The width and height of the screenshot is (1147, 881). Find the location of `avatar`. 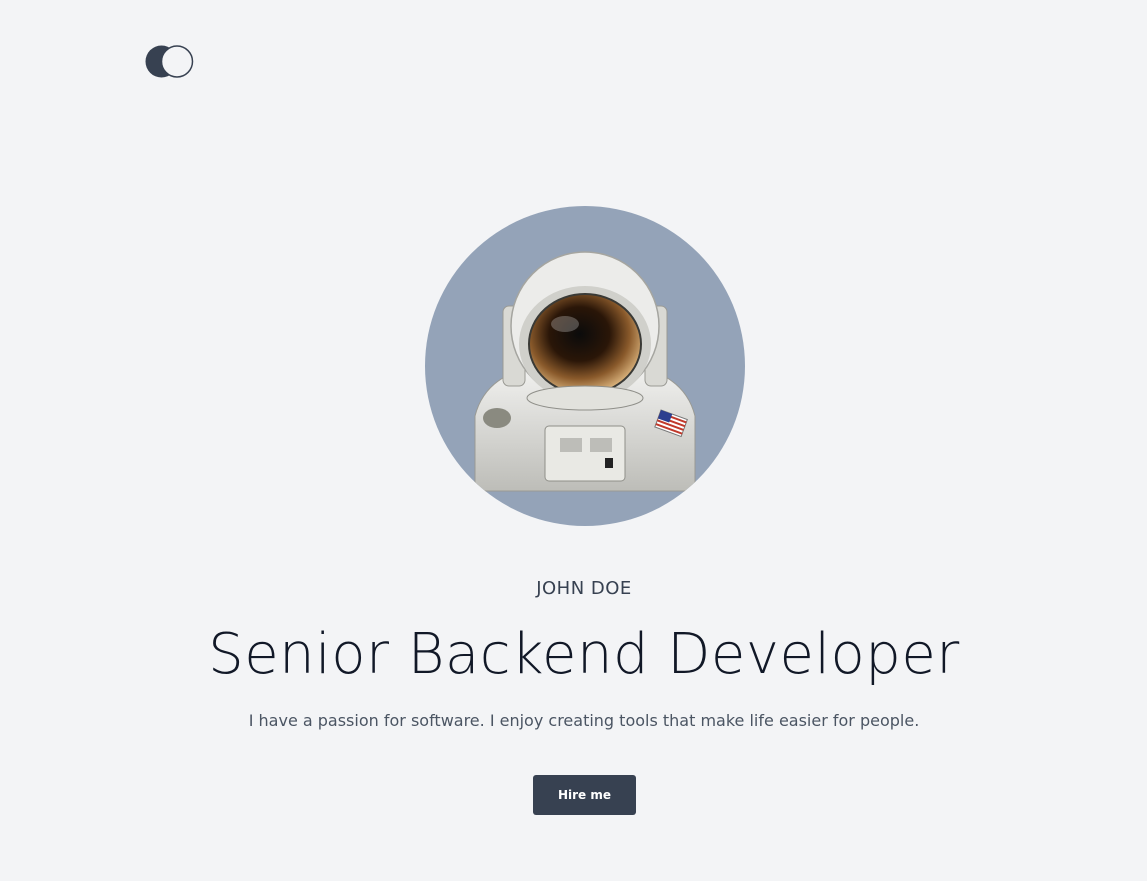

avatar is located at coordinates (585, 366).